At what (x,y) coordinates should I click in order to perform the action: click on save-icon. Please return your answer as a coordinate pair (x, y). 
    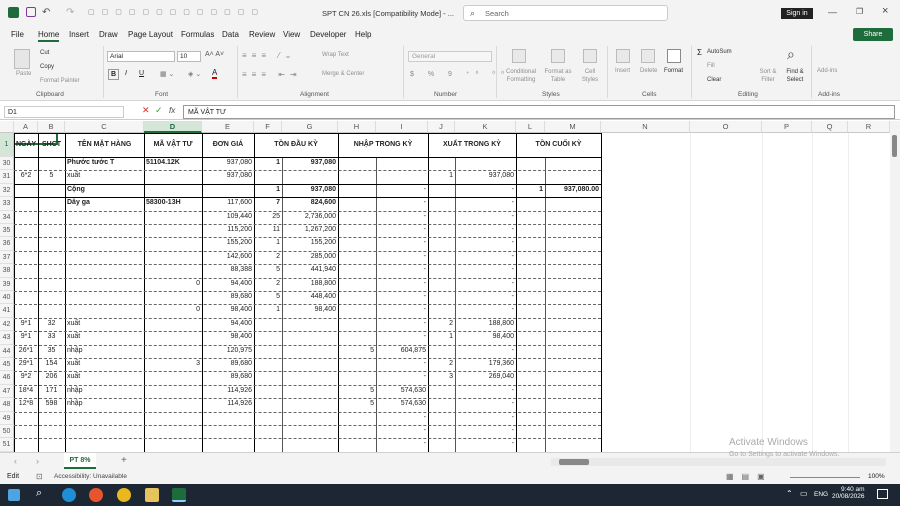
    Looking at the image, I should click on (31, 12).